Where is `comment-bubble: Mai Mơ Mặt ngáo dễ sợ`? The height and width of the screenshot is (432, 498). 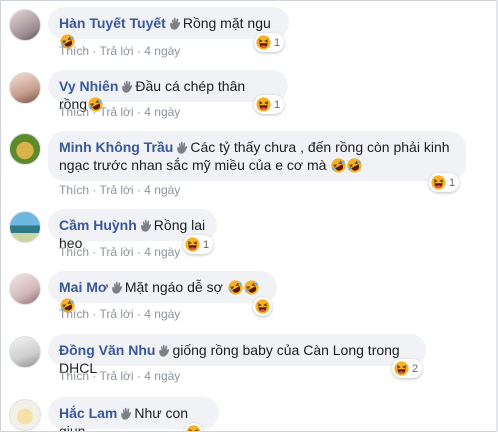
comment-bubble: Mai Mơ Mặt ngáo dễ sợ is located at coordinates (162, 287).